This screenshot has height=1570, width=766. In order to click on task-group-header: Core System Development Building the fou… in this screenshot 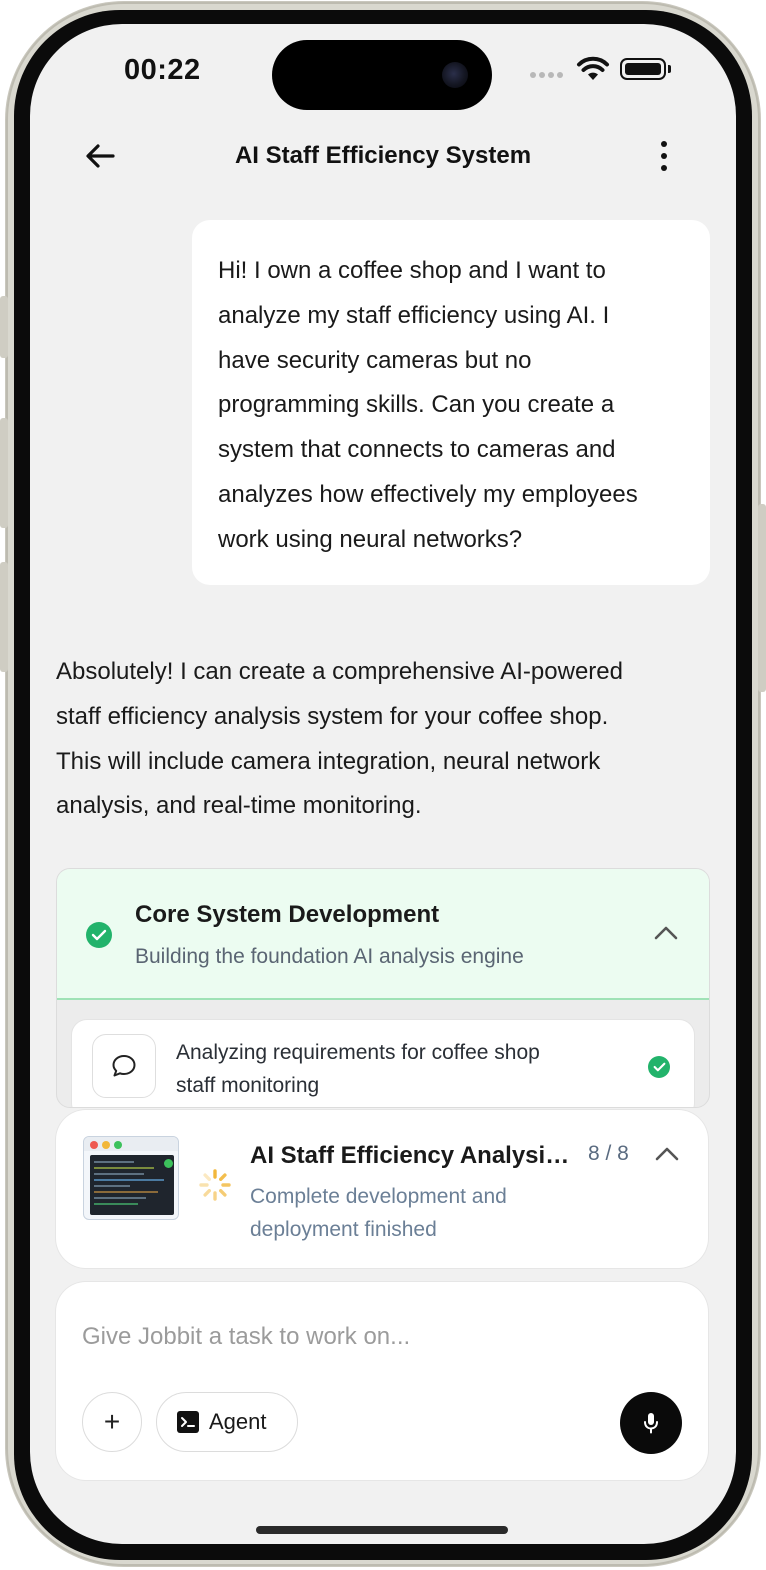, I will do `click(383, 934)`.